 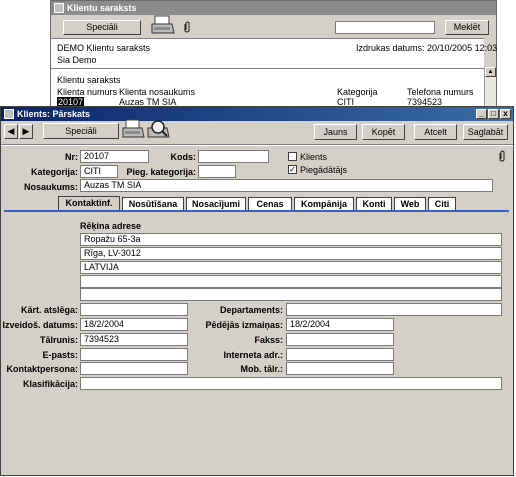 I want to click on col-header-phone: Telefona numurs, so click(x=440, y=92).